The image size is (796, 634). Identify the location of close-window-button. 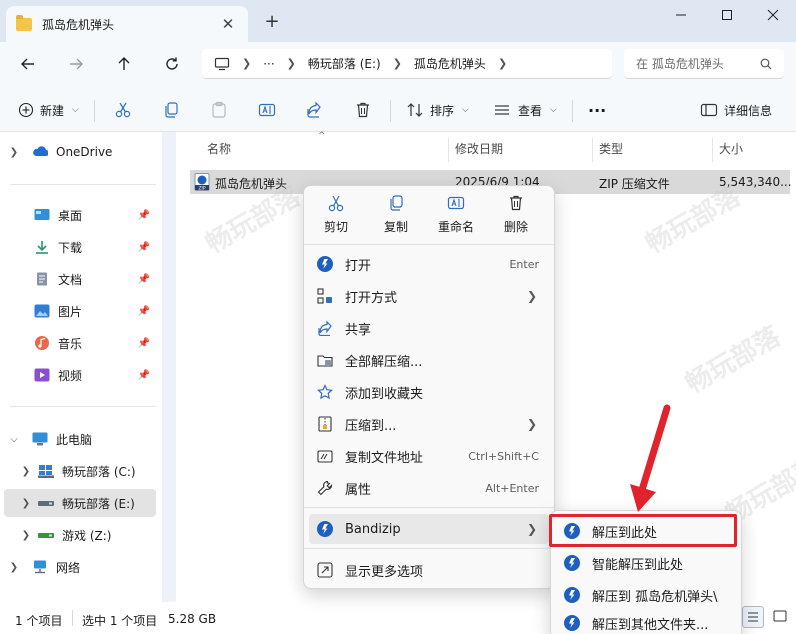
(773, 15).